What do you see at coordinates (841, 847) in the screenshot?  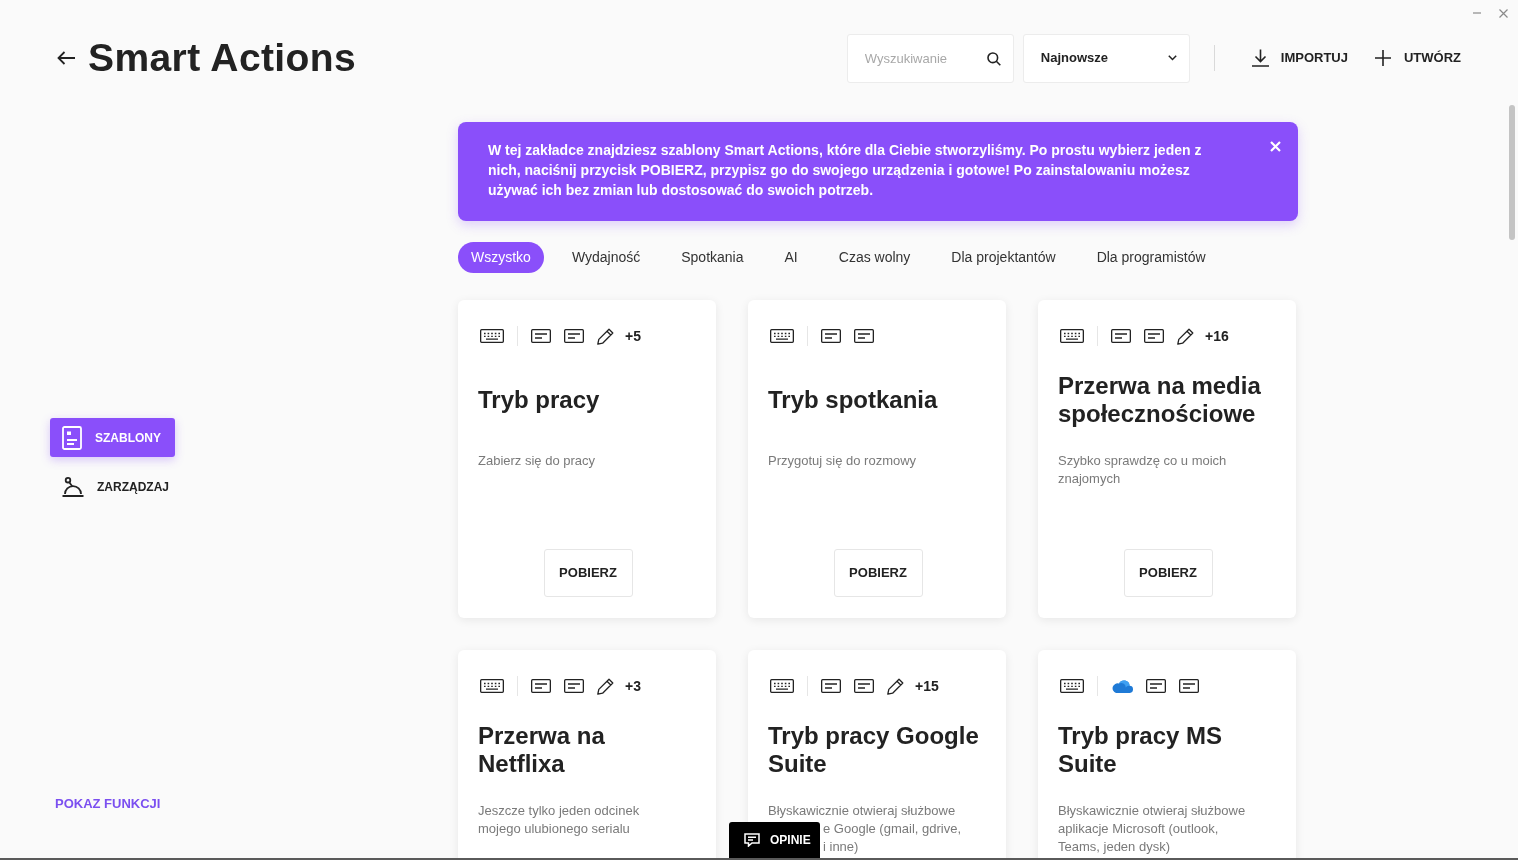 I see `description-fragment: i inne)` at bounding box center [841, 847].